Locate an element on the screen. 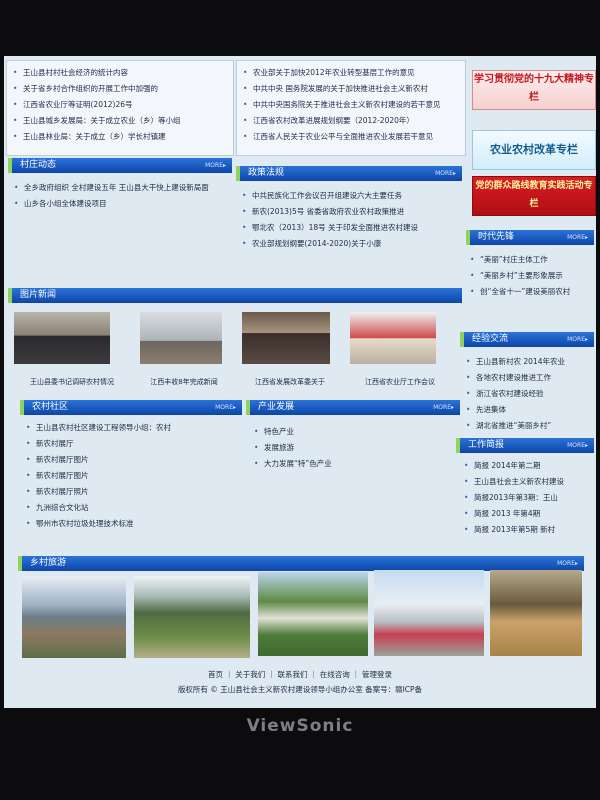 Image resolution: width=600 pixels, height=800 pixels. tour-photo-mountain is located at coordinates (74, 617).